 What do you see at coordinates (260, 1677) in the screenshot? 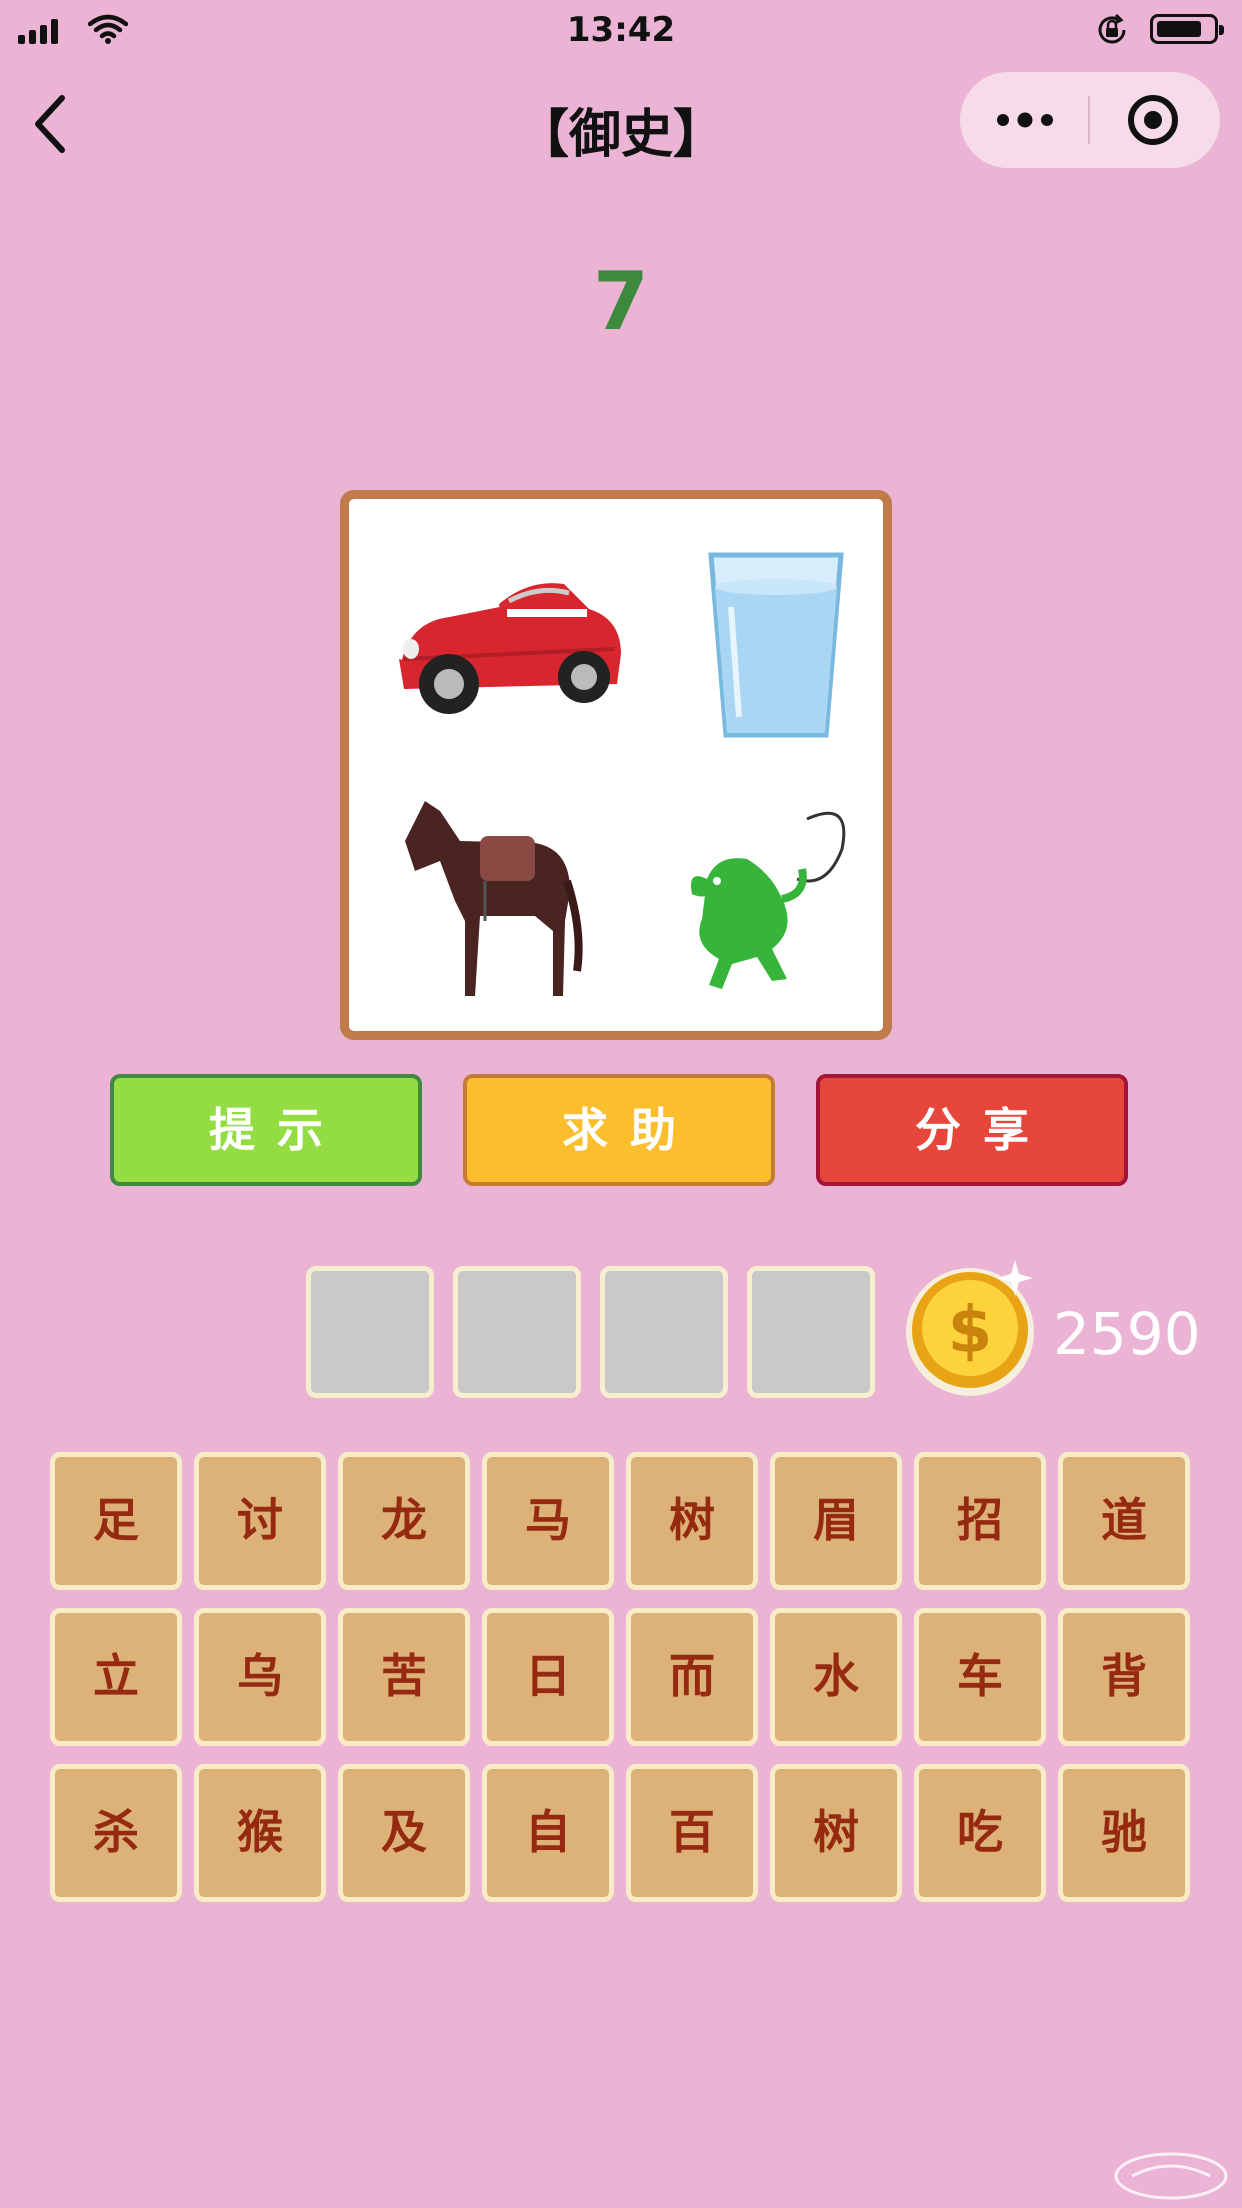
I see `letter-tile: 乌` at bounding box center [260, 1677].